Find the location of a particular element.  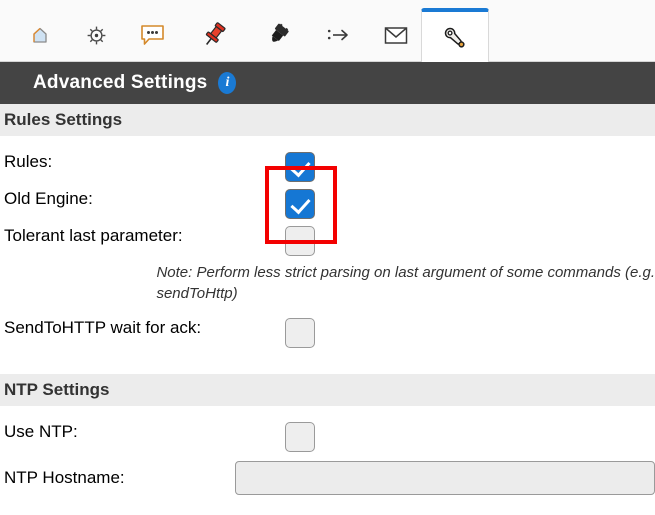

section-heading-ntp-settings: NTP Settings is located at coordinates (327, 390).